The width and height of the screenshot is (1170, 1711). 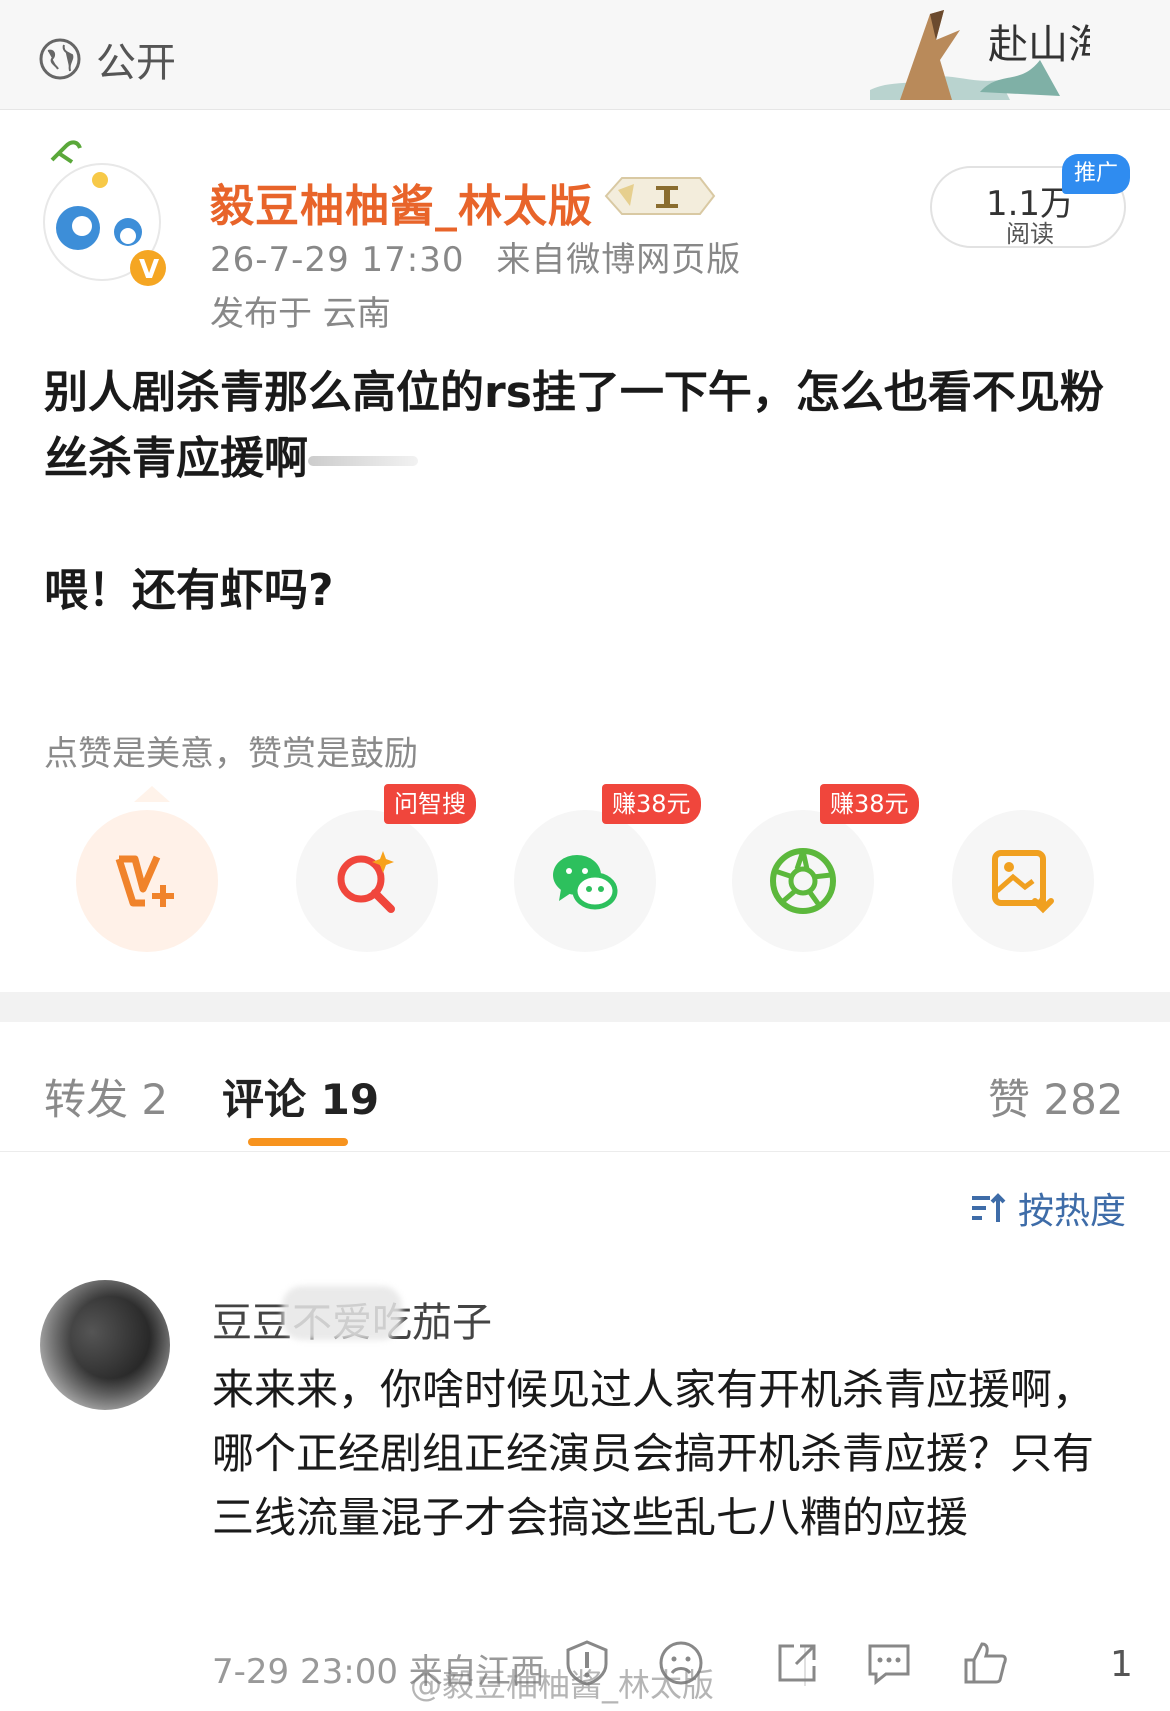 I want to click on share-comment-button, so click(x=797, y=1663).